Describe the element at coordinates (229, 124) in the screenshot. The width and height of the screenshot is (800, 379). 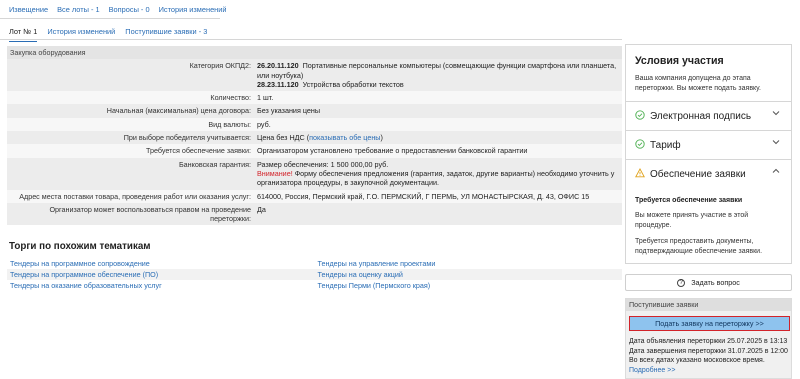
I see `row-label: Вид валюты:` at that location.